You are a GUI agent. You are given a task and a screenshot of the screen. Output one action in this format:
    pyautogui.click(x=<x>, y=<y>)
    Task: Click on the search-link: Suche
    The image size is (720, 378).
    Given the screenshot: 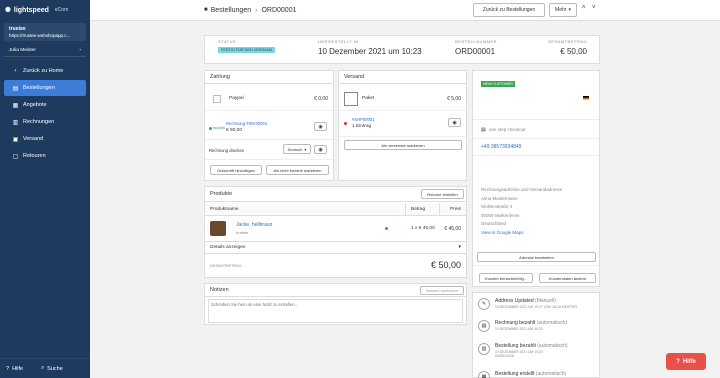 What is the action you would take?
    pyautogui.click(x=55, y=369)
    